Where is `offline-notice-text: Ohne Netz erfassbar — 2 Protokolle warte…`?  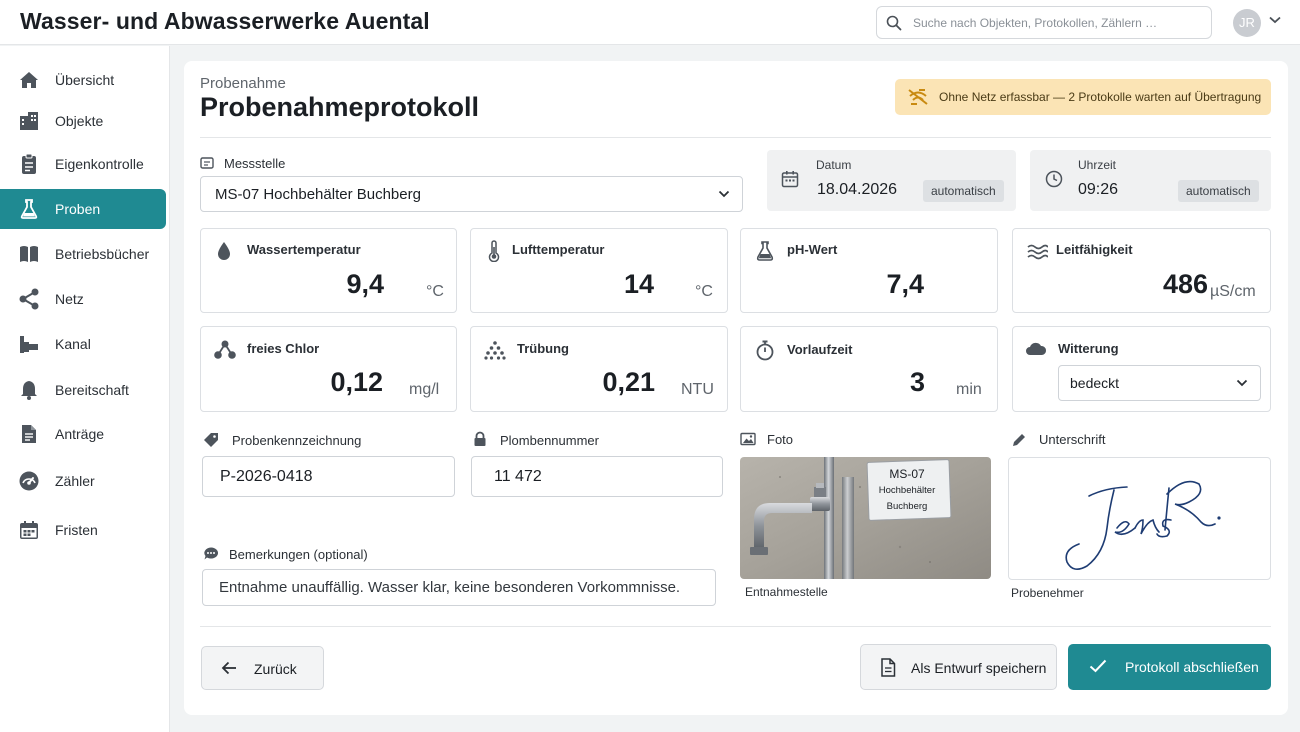 offline-notice-text: Ohne Netz erfassbar — 2 Protokolle warte… is located at coordinates (1100, 97).